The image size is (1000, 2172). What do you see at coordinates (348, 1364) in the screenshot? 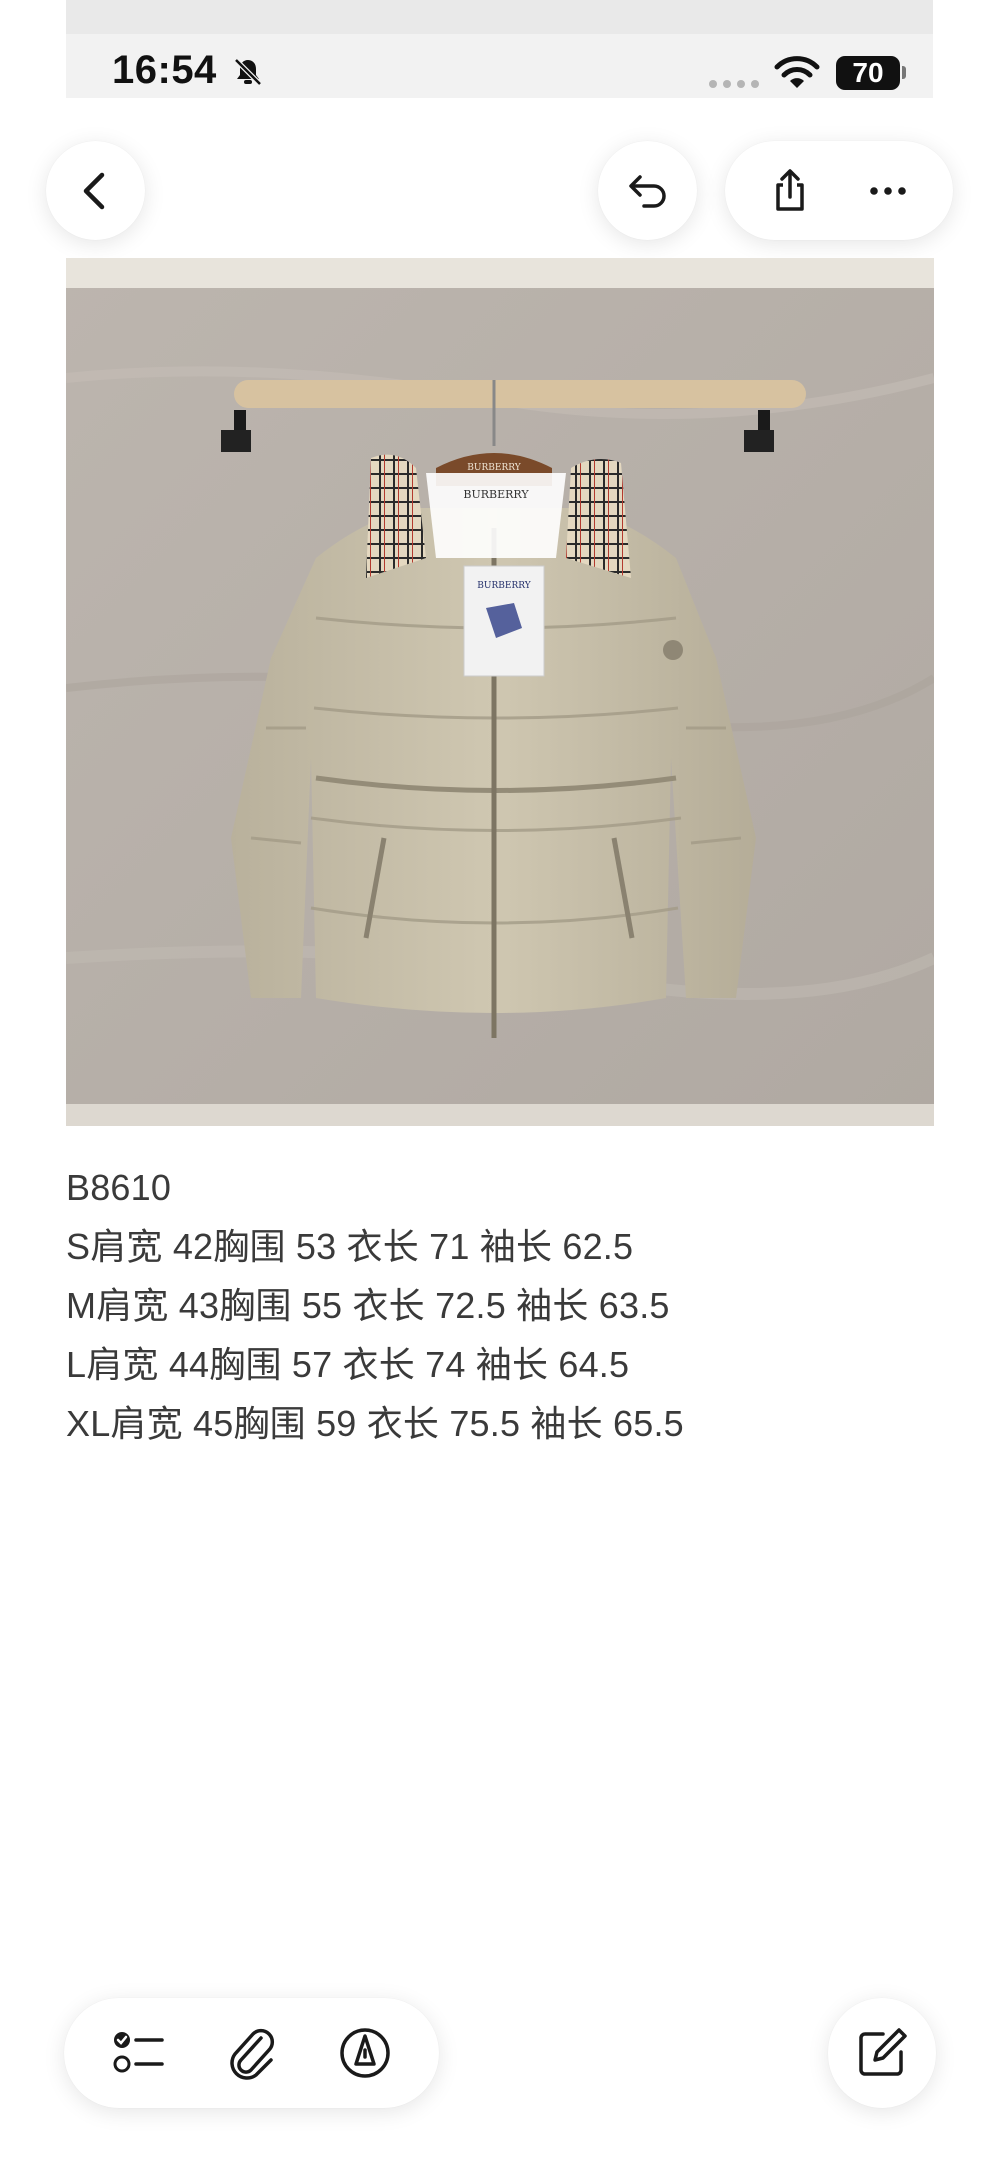
I see `size-line-l: L肩宽 44胸围 57 衣长 74 袖长 64.5` at bounding box center [348, 1364].